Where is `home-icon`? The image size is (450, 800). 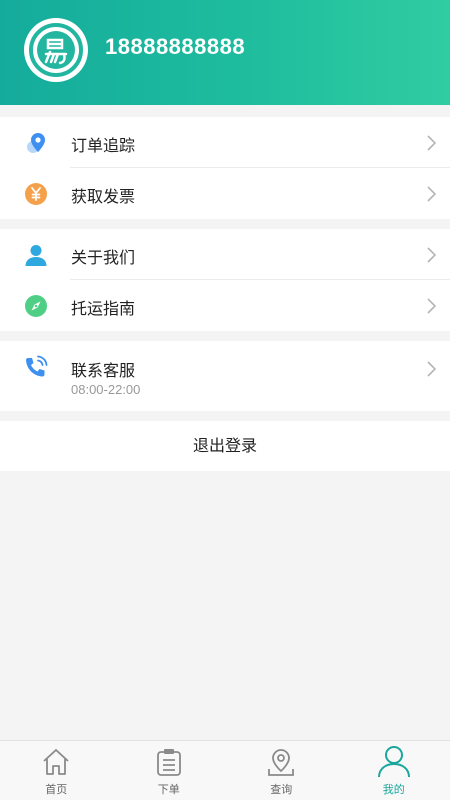 home-icon is located at coordinates (56, 762).